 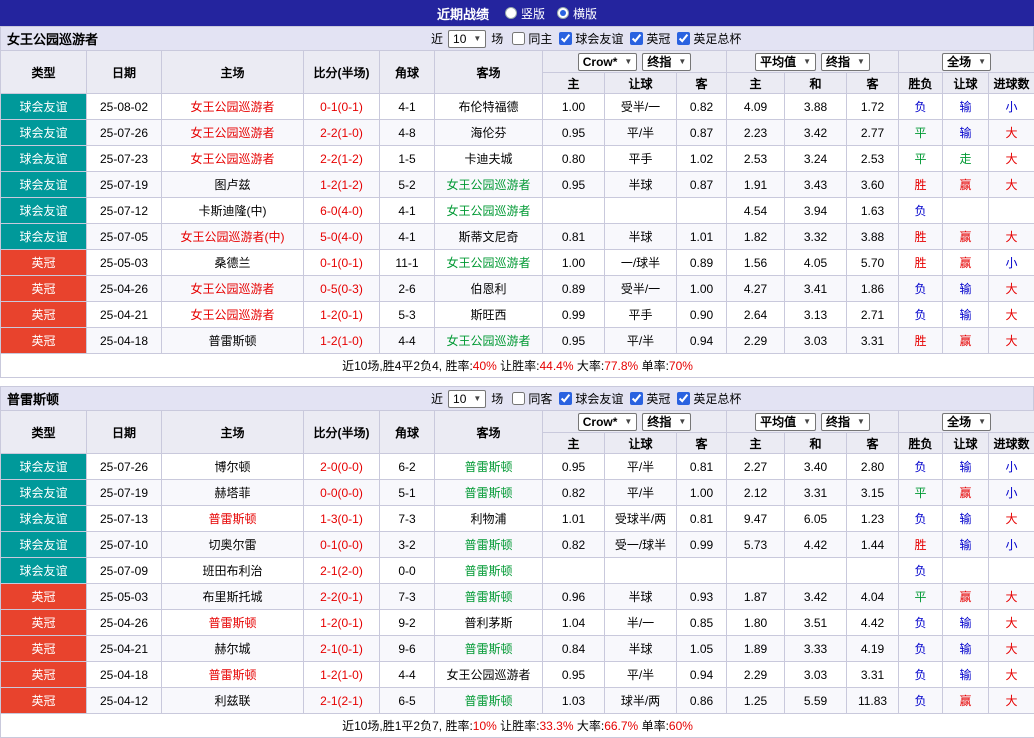 I want to click on cell-score: 1-2(1-2), so click(x=342, y=185).